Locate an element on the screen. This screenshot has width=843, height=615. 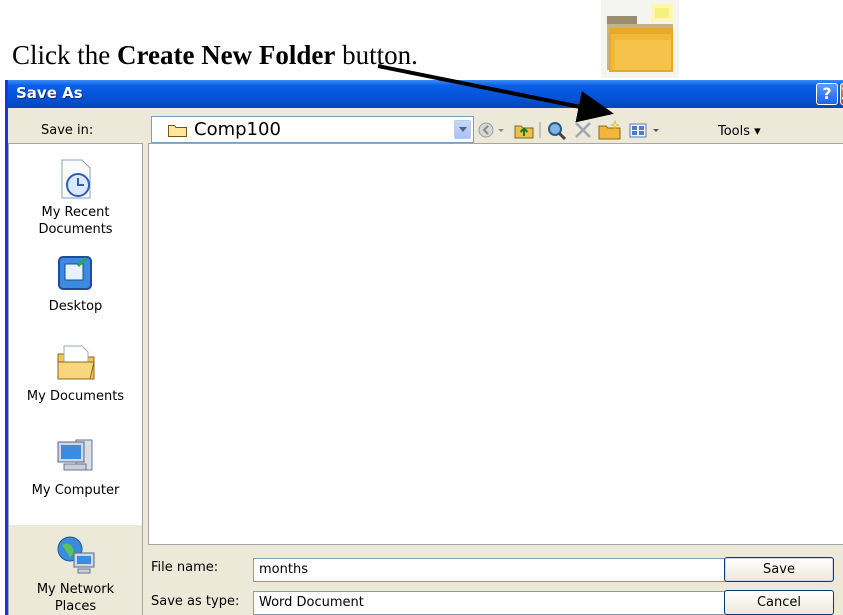
save-button: Save is located at coordinates (779, 569).